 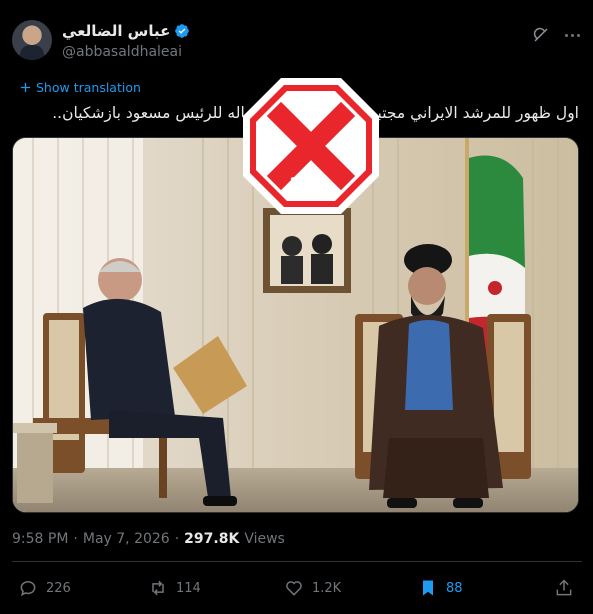 I want to click on author-name-row: عباس الضالعي, so click(x=126, y=31).